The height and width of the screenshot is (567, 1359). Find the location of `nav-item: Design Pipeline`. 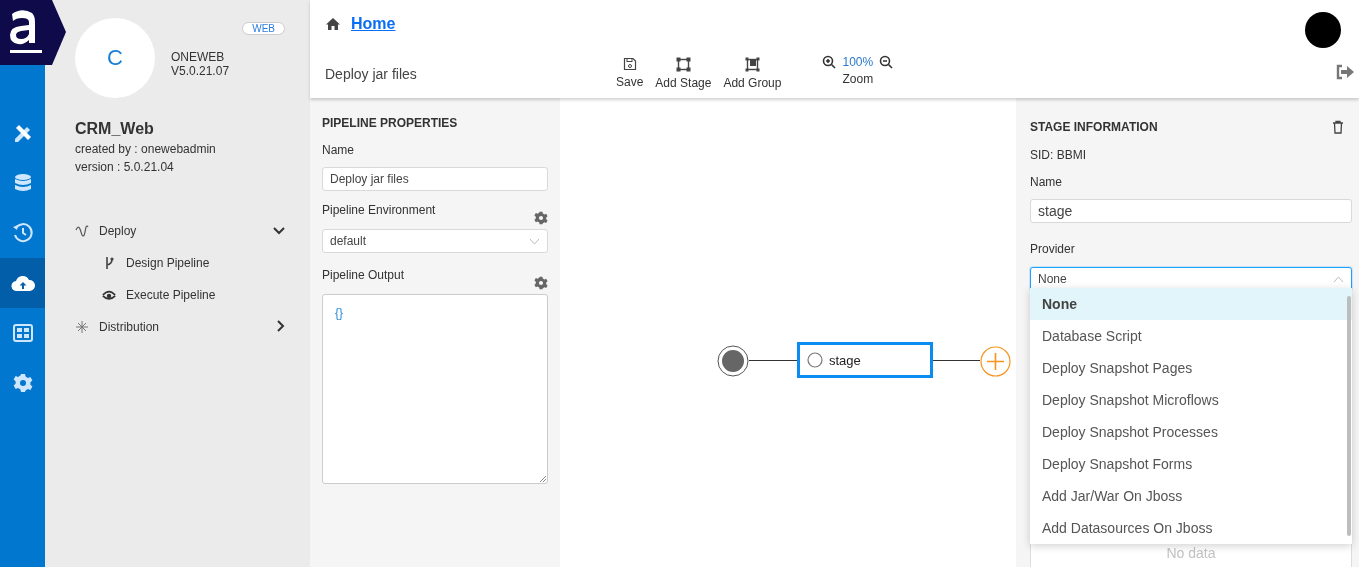

nav-item: Design Pipeline is located at coordinates (193, 263).